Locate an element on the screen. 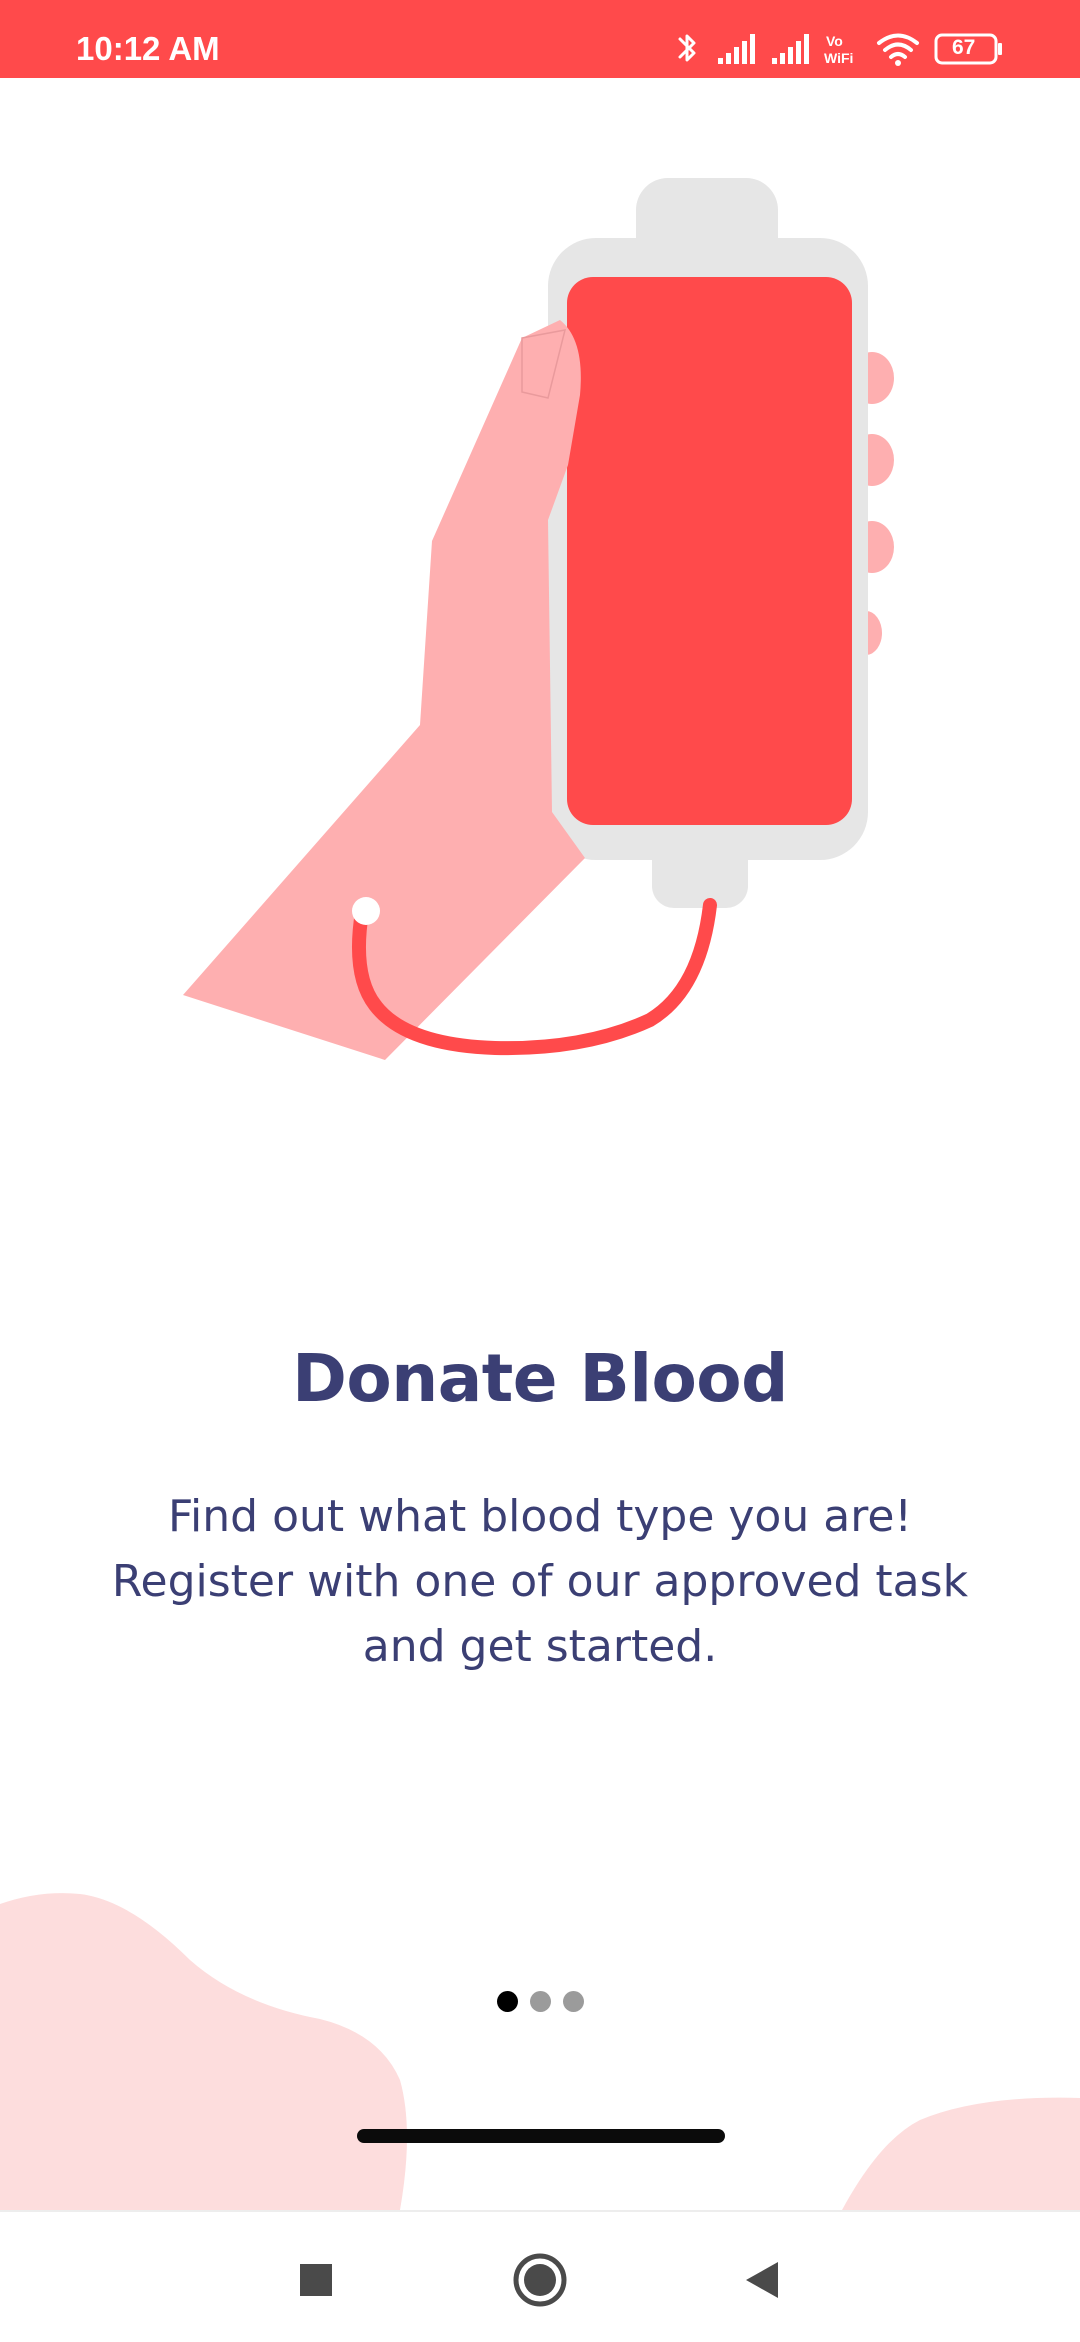 This screenshot has width=1080, height=2342. blood-fill is located at coordinates (709, 551).